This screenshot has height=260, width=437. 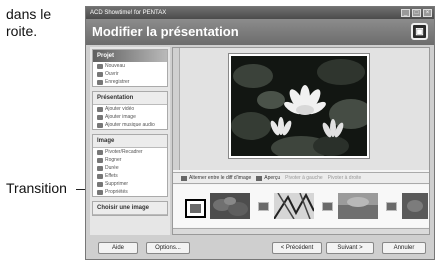 What do you see at coordinates (100, 160) in the screenshot?
I see `crop-icon` at bounding box center [100, 160].